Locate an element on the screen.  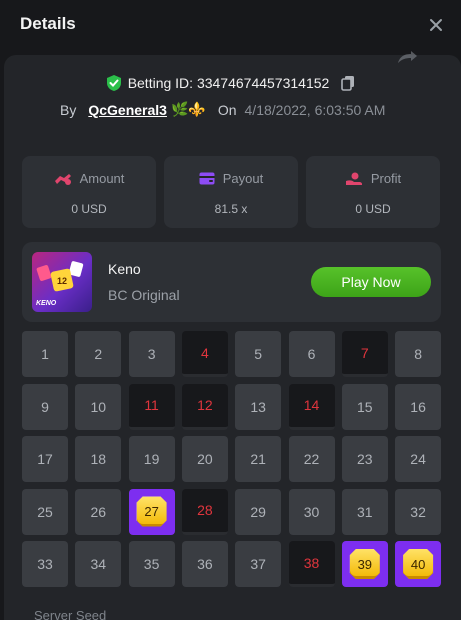
game-name: Keno is located at coordinates (124, 269).